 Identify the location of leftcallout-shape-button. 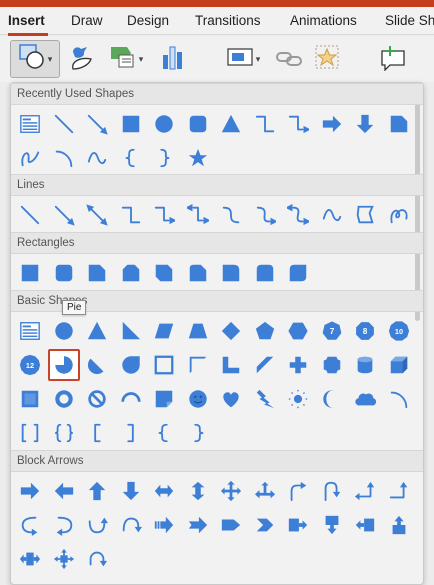
(365, 525).